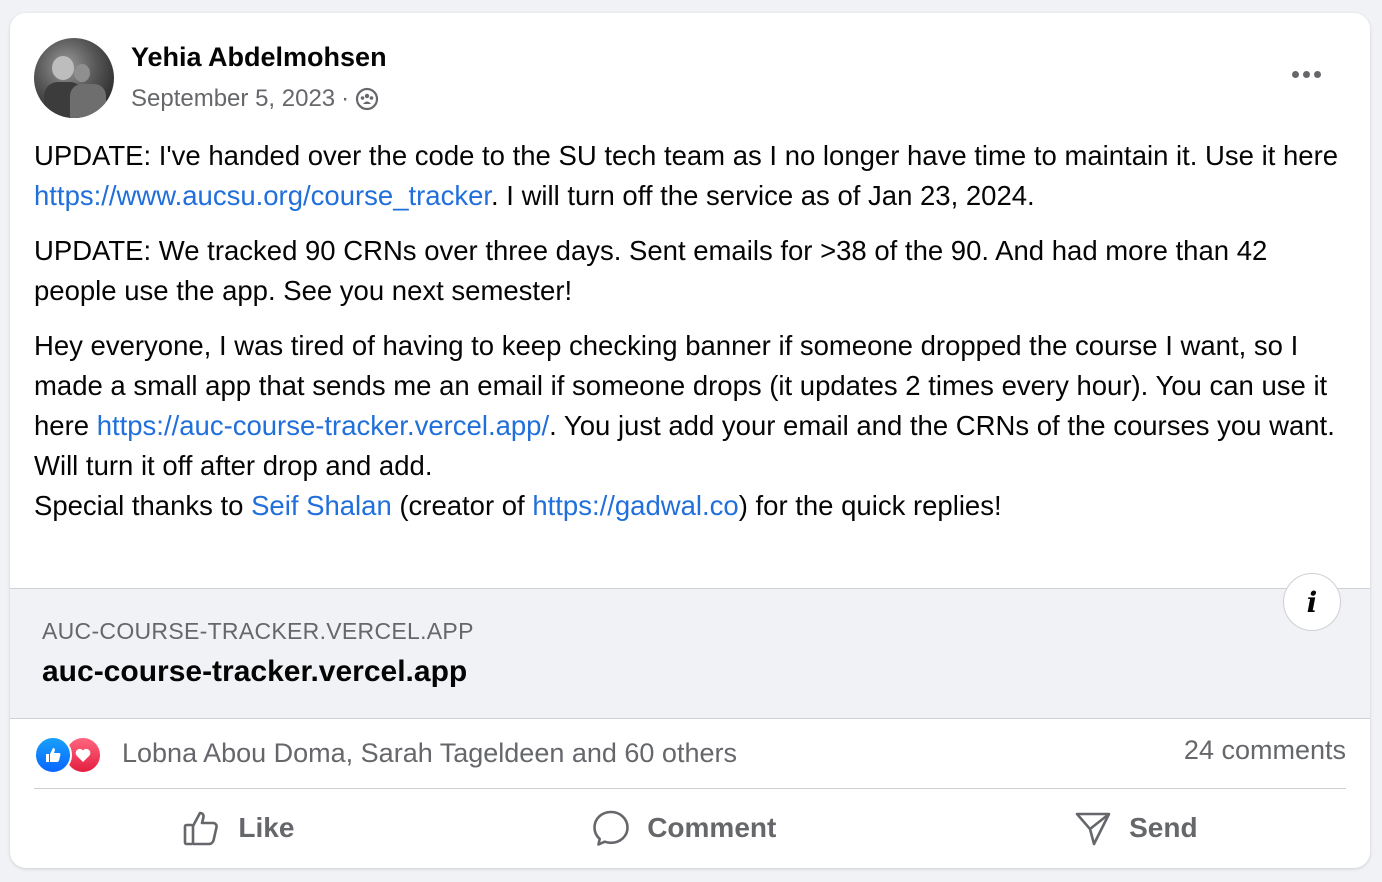 The height and width of the screenshot is (882, 1382). I want to click on more-options-icon, so click(1306, 74).